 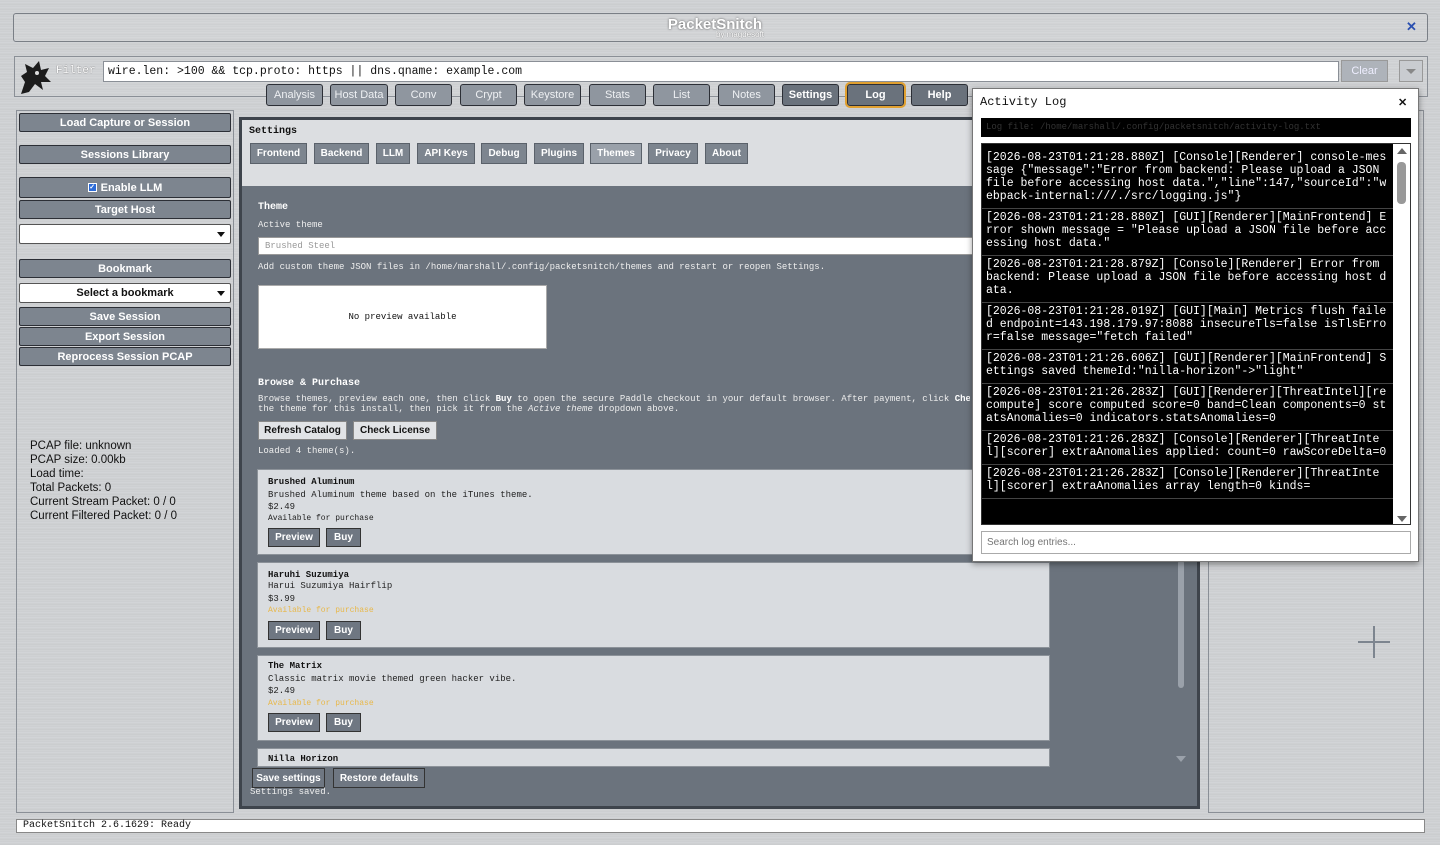 I want to click on activity-log-title: Activity Log, so click(x=1023, y=102).